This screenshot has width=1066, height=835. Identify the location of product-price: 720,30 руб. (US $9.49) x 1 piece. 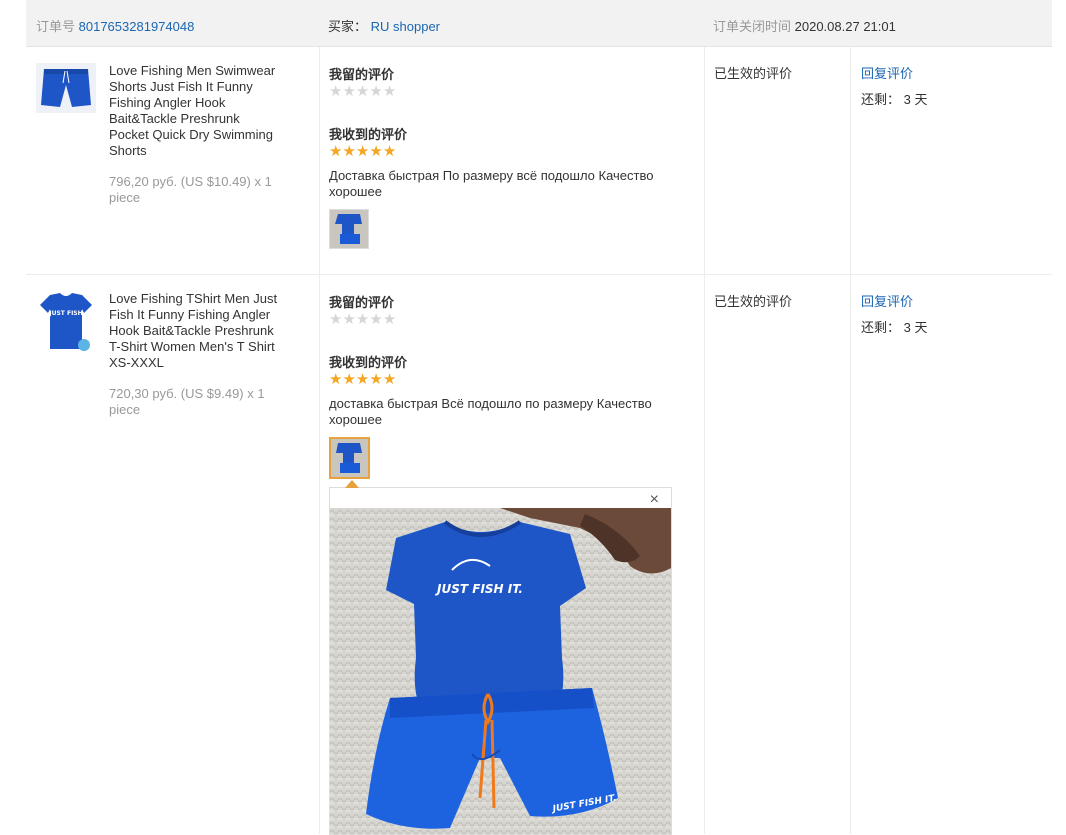
(187, 401).